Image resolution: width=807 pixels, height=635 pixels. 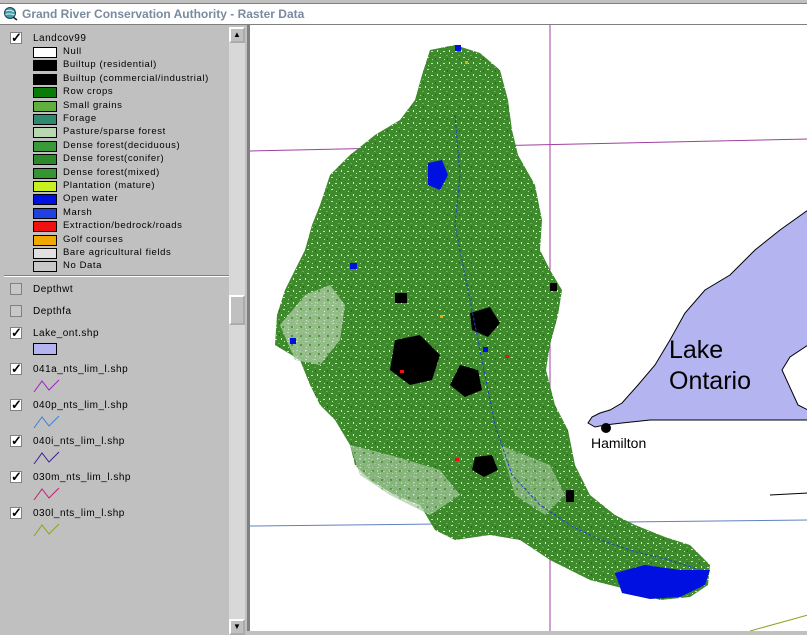 What do you see at coordinates (114, 132) in the screenshot?
I see `legend-label: Pasture/sparse forest` at bounding box center [114, 132].